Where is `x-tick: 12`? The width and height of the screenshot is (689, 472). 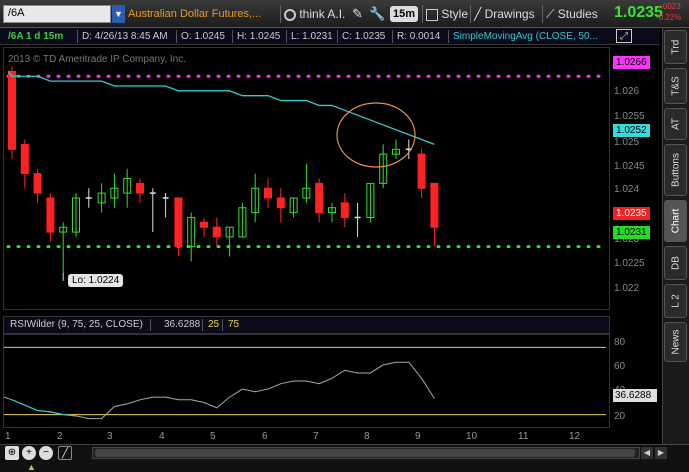
x-tick: 12 is located at coordinates (575, 436).